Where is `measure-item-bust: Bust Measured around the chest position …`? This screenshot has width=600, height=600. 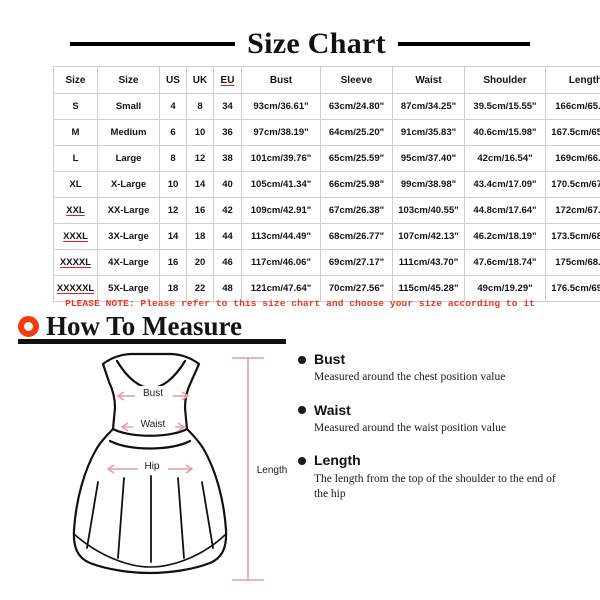
measure-item-bust: Bust Measured around the chest position … is located at coordinates (443, 368).